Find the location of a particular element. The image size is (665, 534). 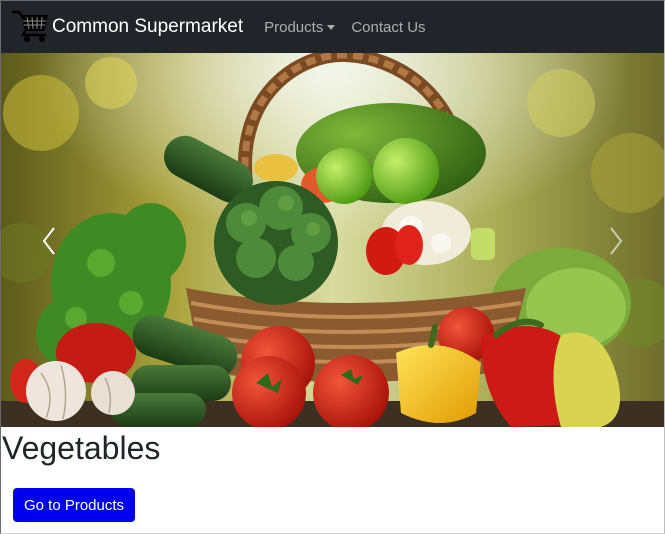

nav-products-dropdown: Products is located at coordinates (300, 27).